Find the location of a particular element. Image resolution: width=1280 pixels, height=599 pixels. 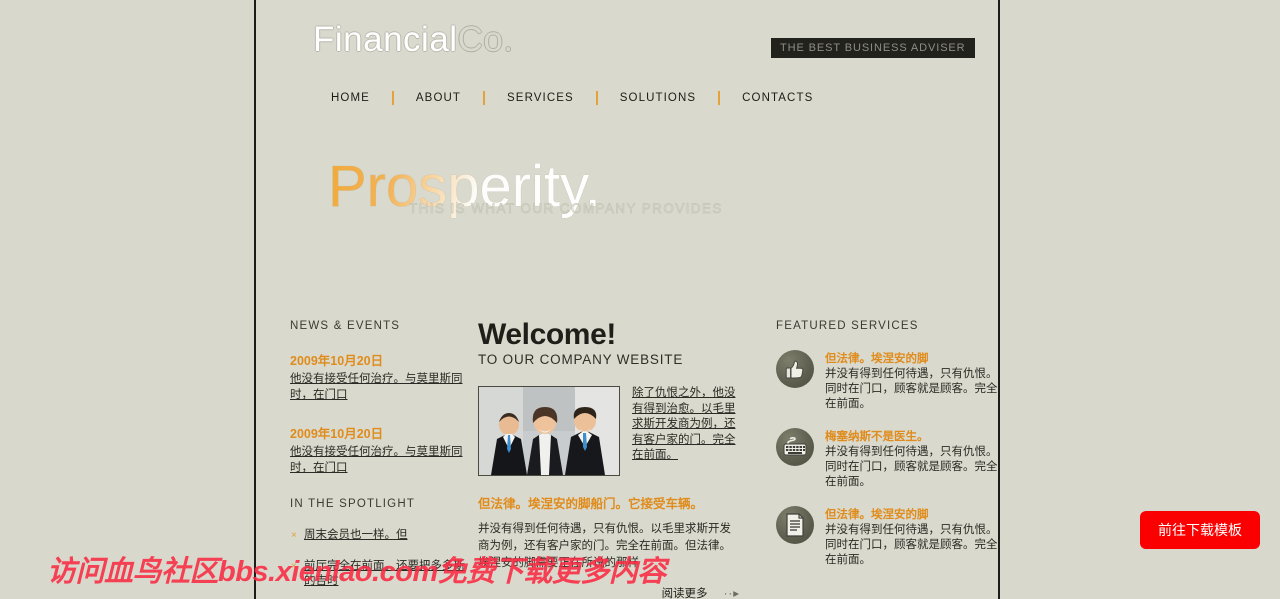

thumbs-up-icon is located at coordinates (795, 369).